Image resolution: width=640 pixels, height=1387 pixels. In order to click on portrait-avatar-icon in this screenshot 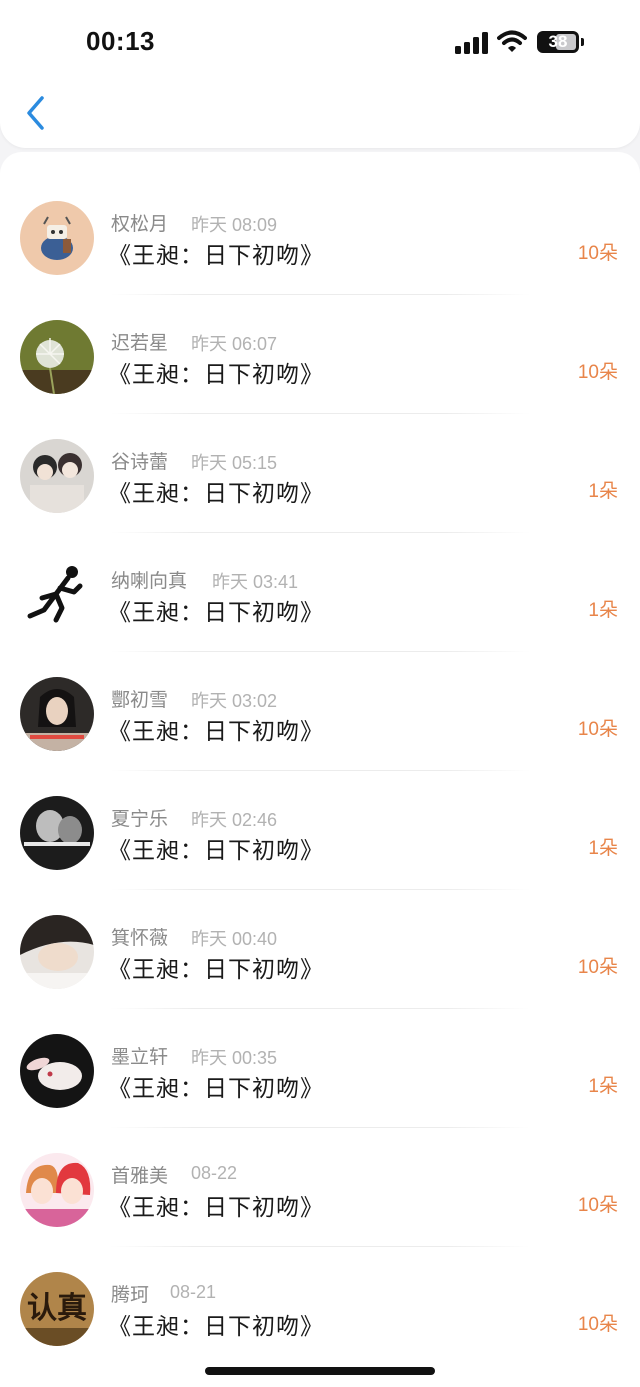, I will do `click(57, 714)`.